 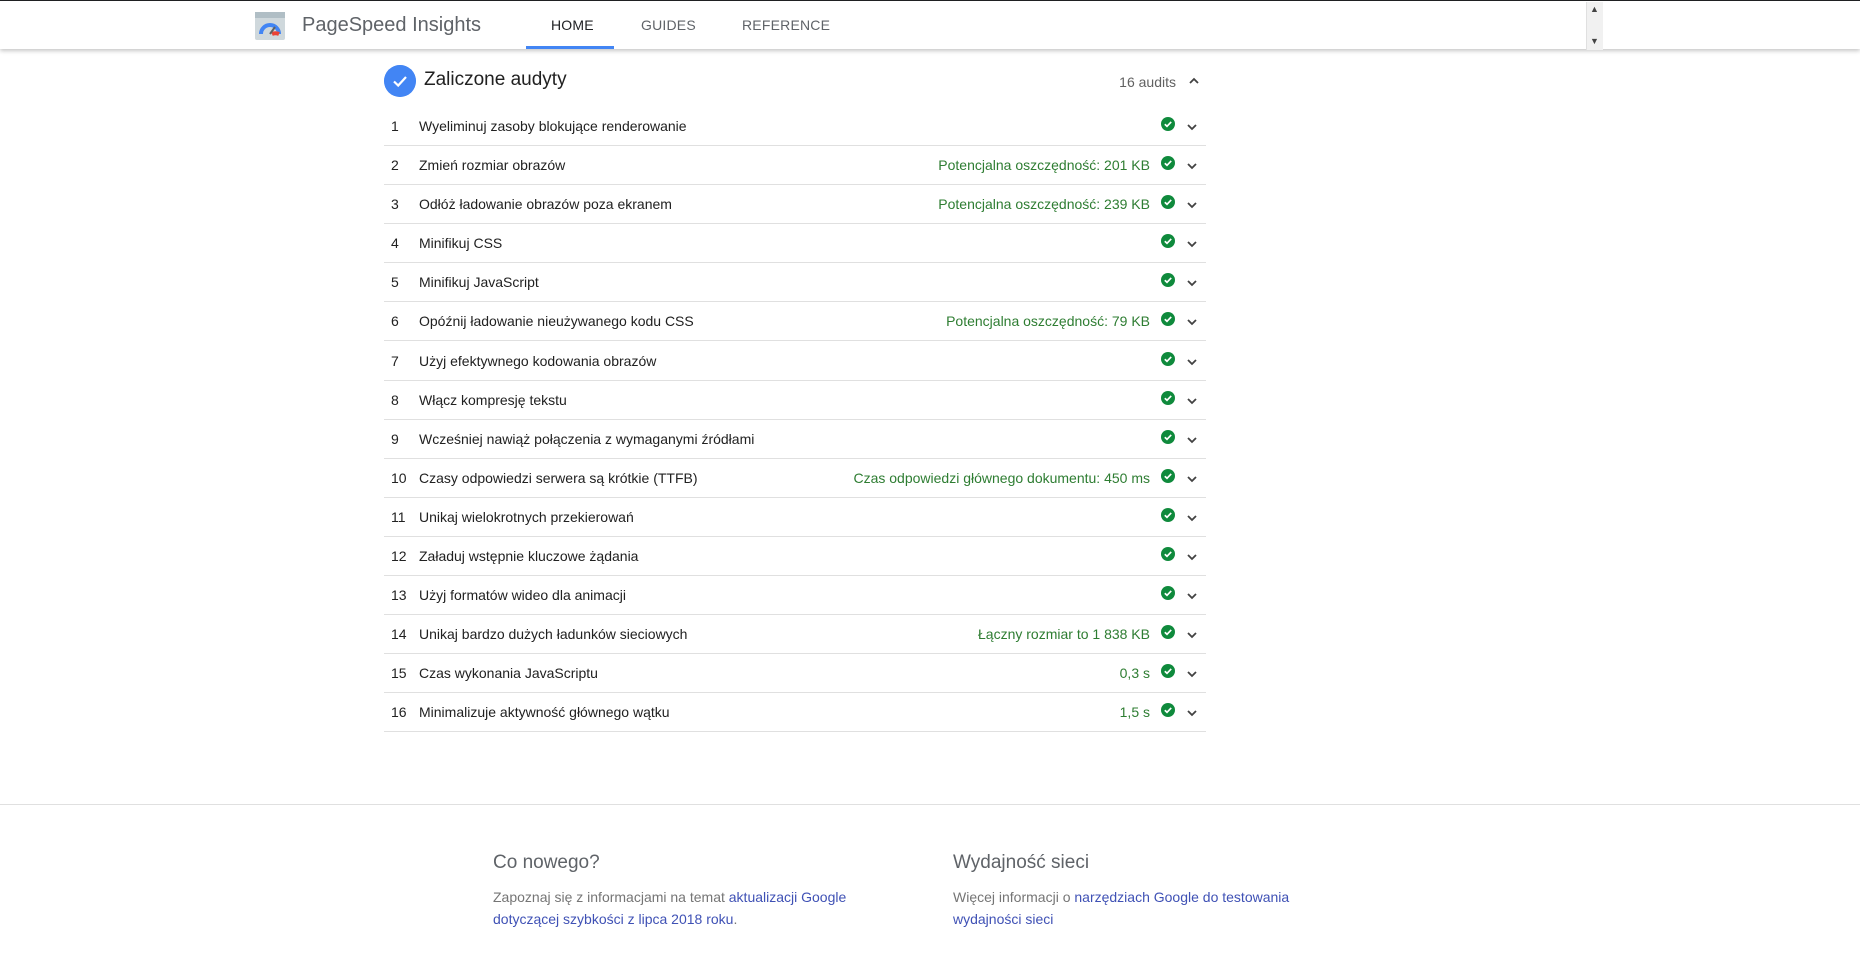 What do you see at coordinates (572, 25) in the screenshot?
I see `nav-tab-home: HOME` at bounding box center [572, 25].